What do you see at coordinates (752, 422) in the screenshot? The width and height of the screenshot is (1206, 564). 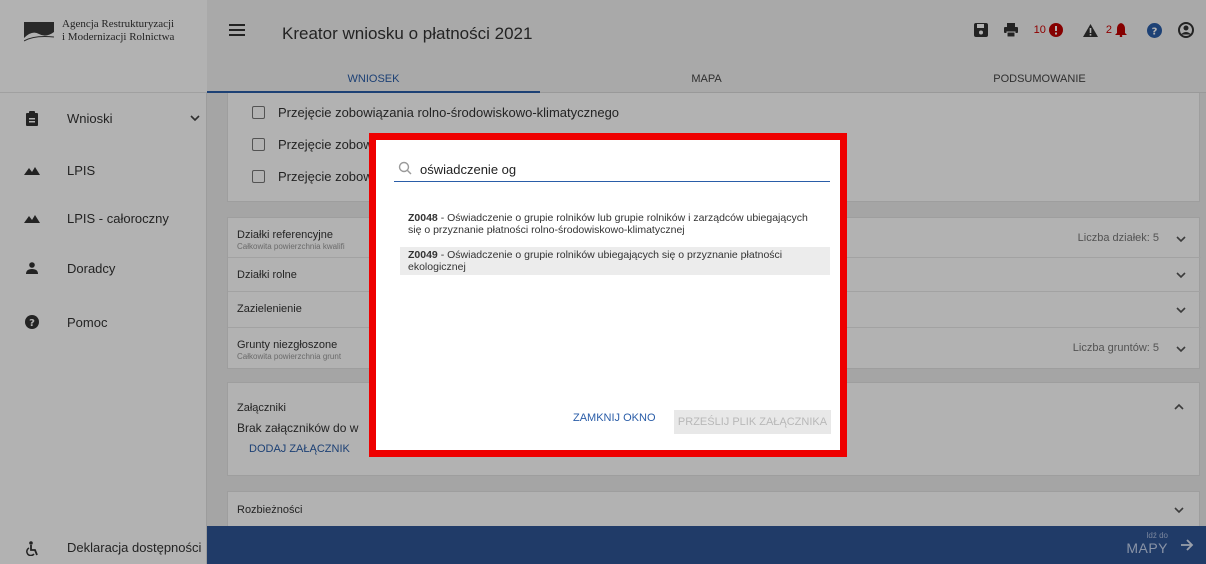 I see `send-attachment-button: PRZEŚLIJ PLIK ZAŁĄCZNIKA` at bounding box center [752, 422].